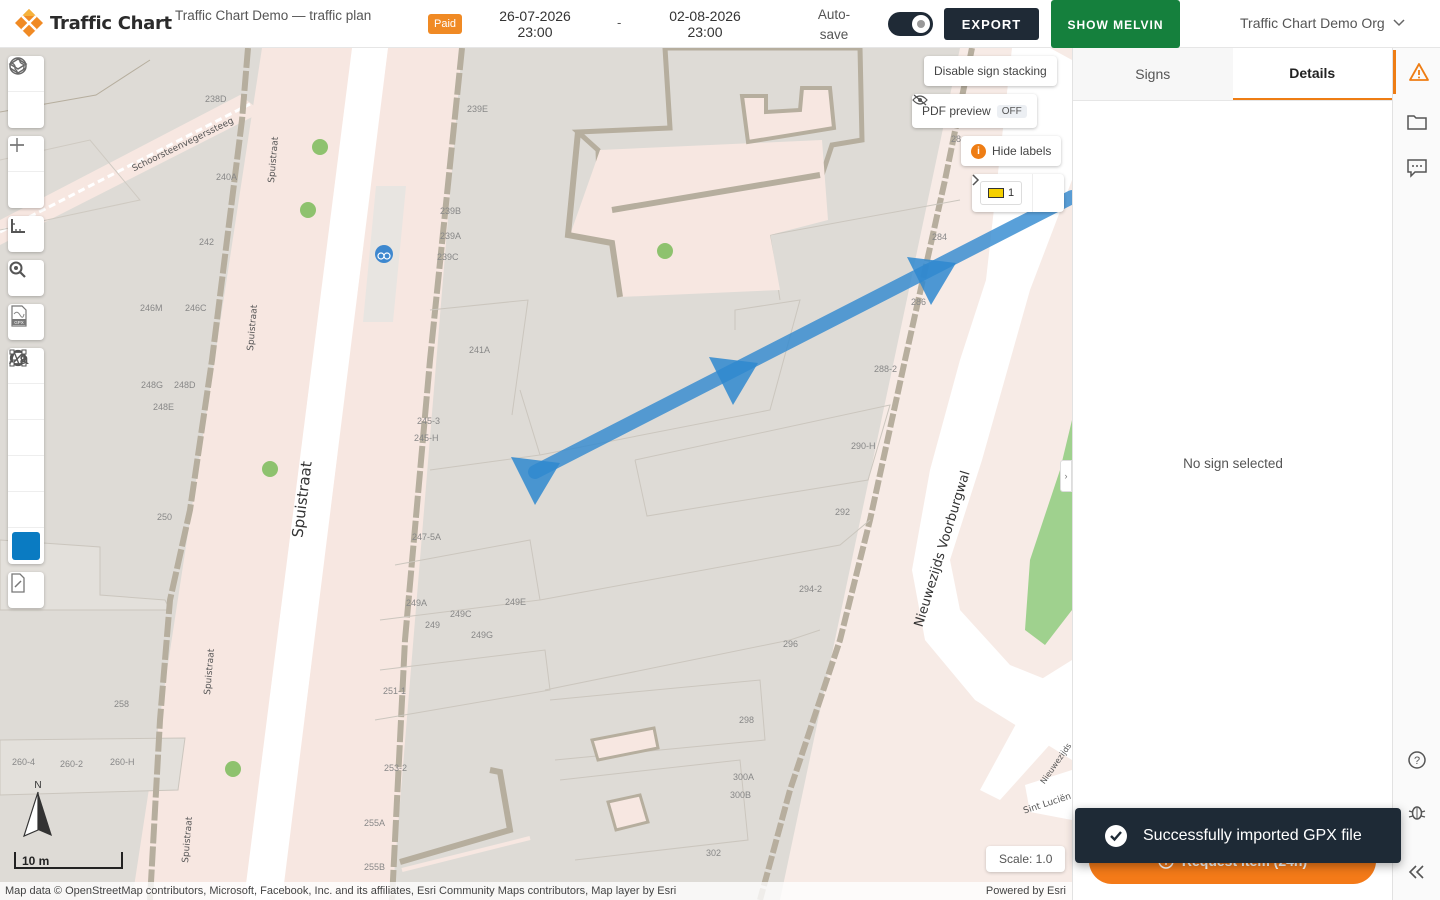 The width and height of the screenshot is (1440, 900). Describe the element at coordinates (426, 537) in the screenshot. I see `house-number: 247-5A` at that location.